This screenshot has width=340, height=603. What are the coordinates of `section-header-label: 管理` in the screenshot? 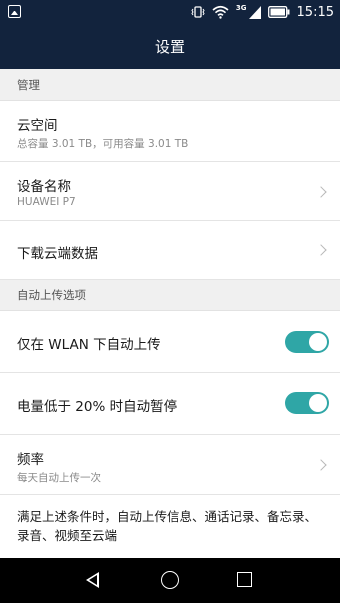 It's located at (28, 84).